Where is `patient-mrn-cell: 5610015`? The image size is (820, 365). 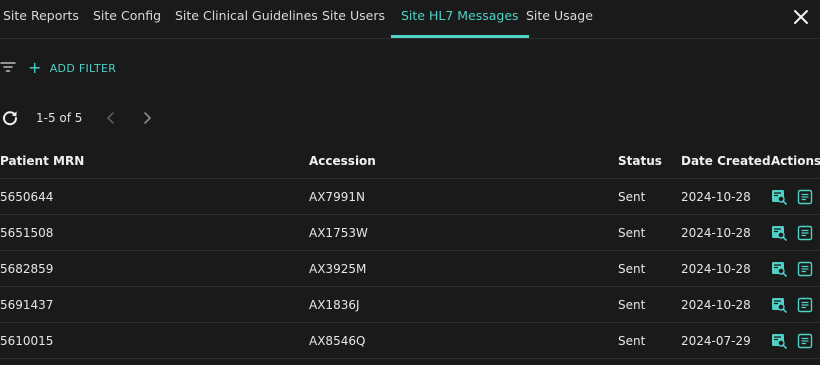
patient-mrn-cell: 5610015 is located at coordinates (27, 341).